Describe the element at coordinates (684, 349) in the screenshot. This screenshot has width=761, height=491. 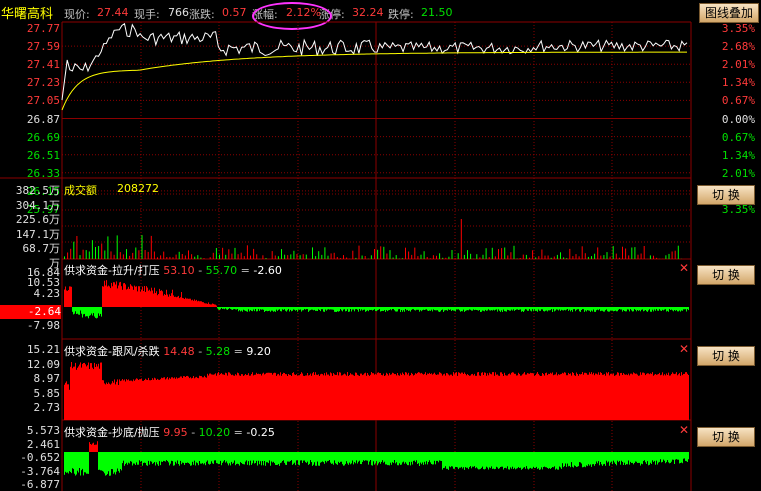
I see `panel3-close-icon: ✕` at that location.